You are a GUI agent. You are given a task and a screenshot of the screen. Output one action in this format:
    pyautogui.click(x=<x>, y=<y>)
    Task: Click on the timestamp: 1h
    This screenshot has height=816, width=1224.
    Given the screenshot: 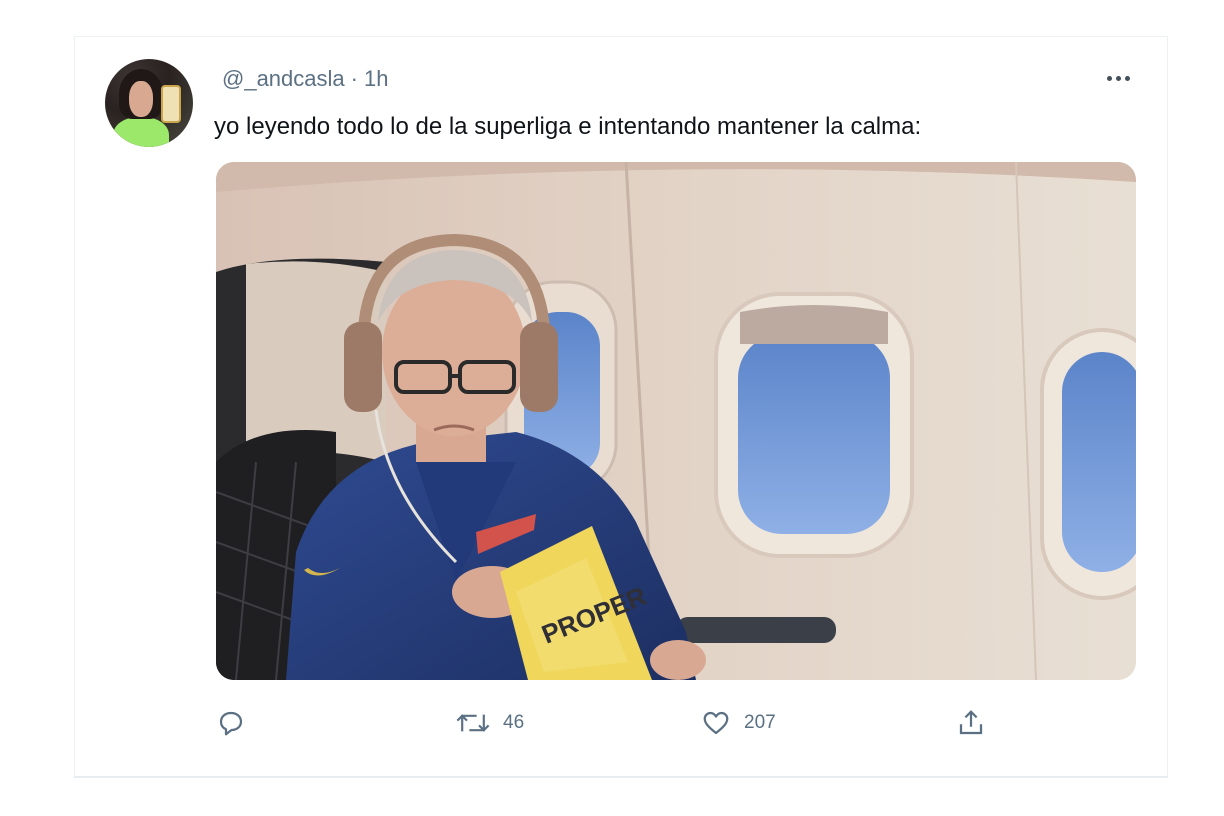 What is the action you would take?
    pyautogui.click(x=376, y=79)
    